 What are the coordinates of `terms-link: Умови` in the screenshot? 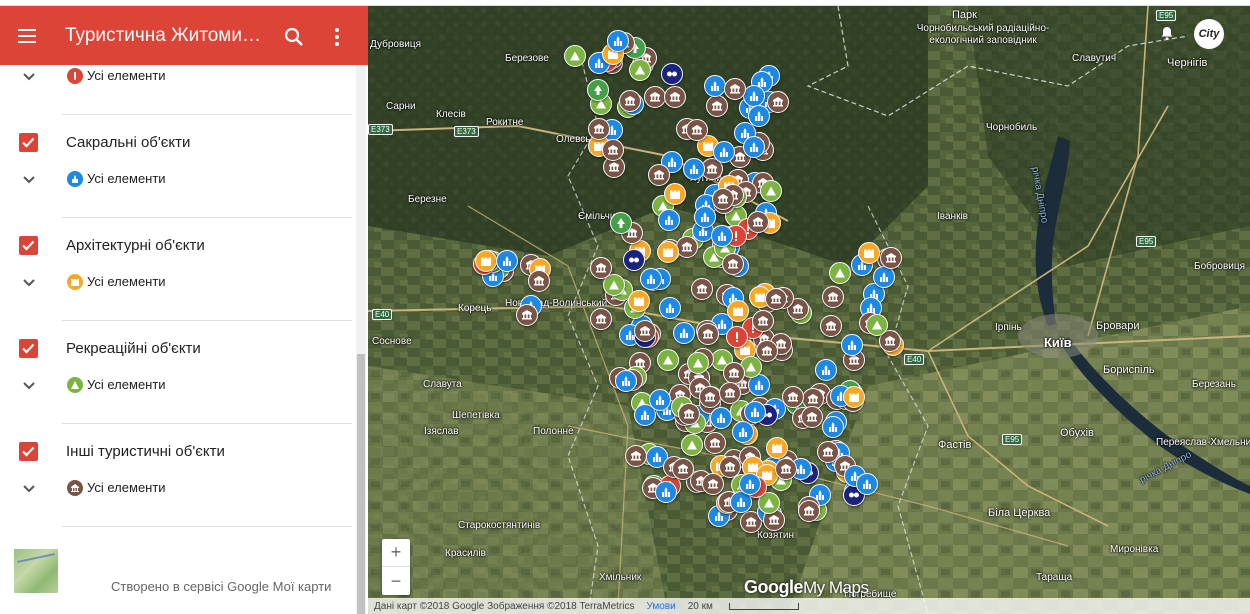 It's located at (660, 606).